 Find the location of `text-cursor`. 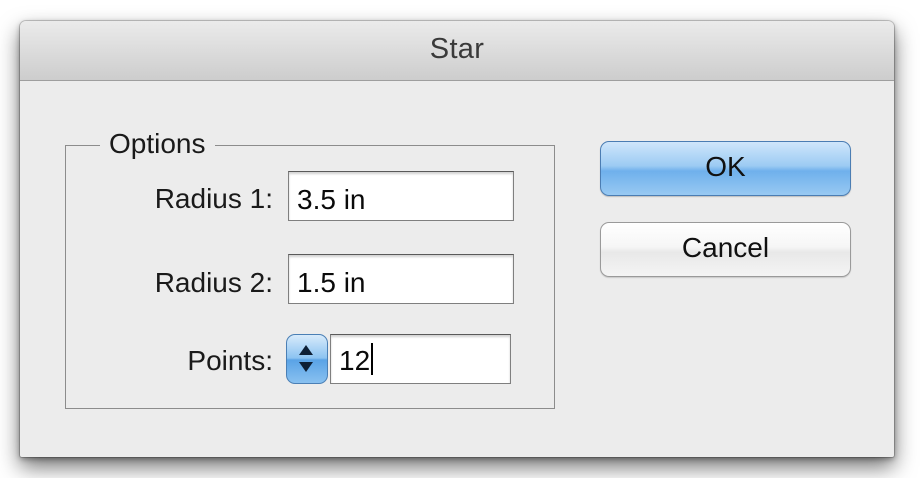

text-cursor is located at coordinates (372, 359).